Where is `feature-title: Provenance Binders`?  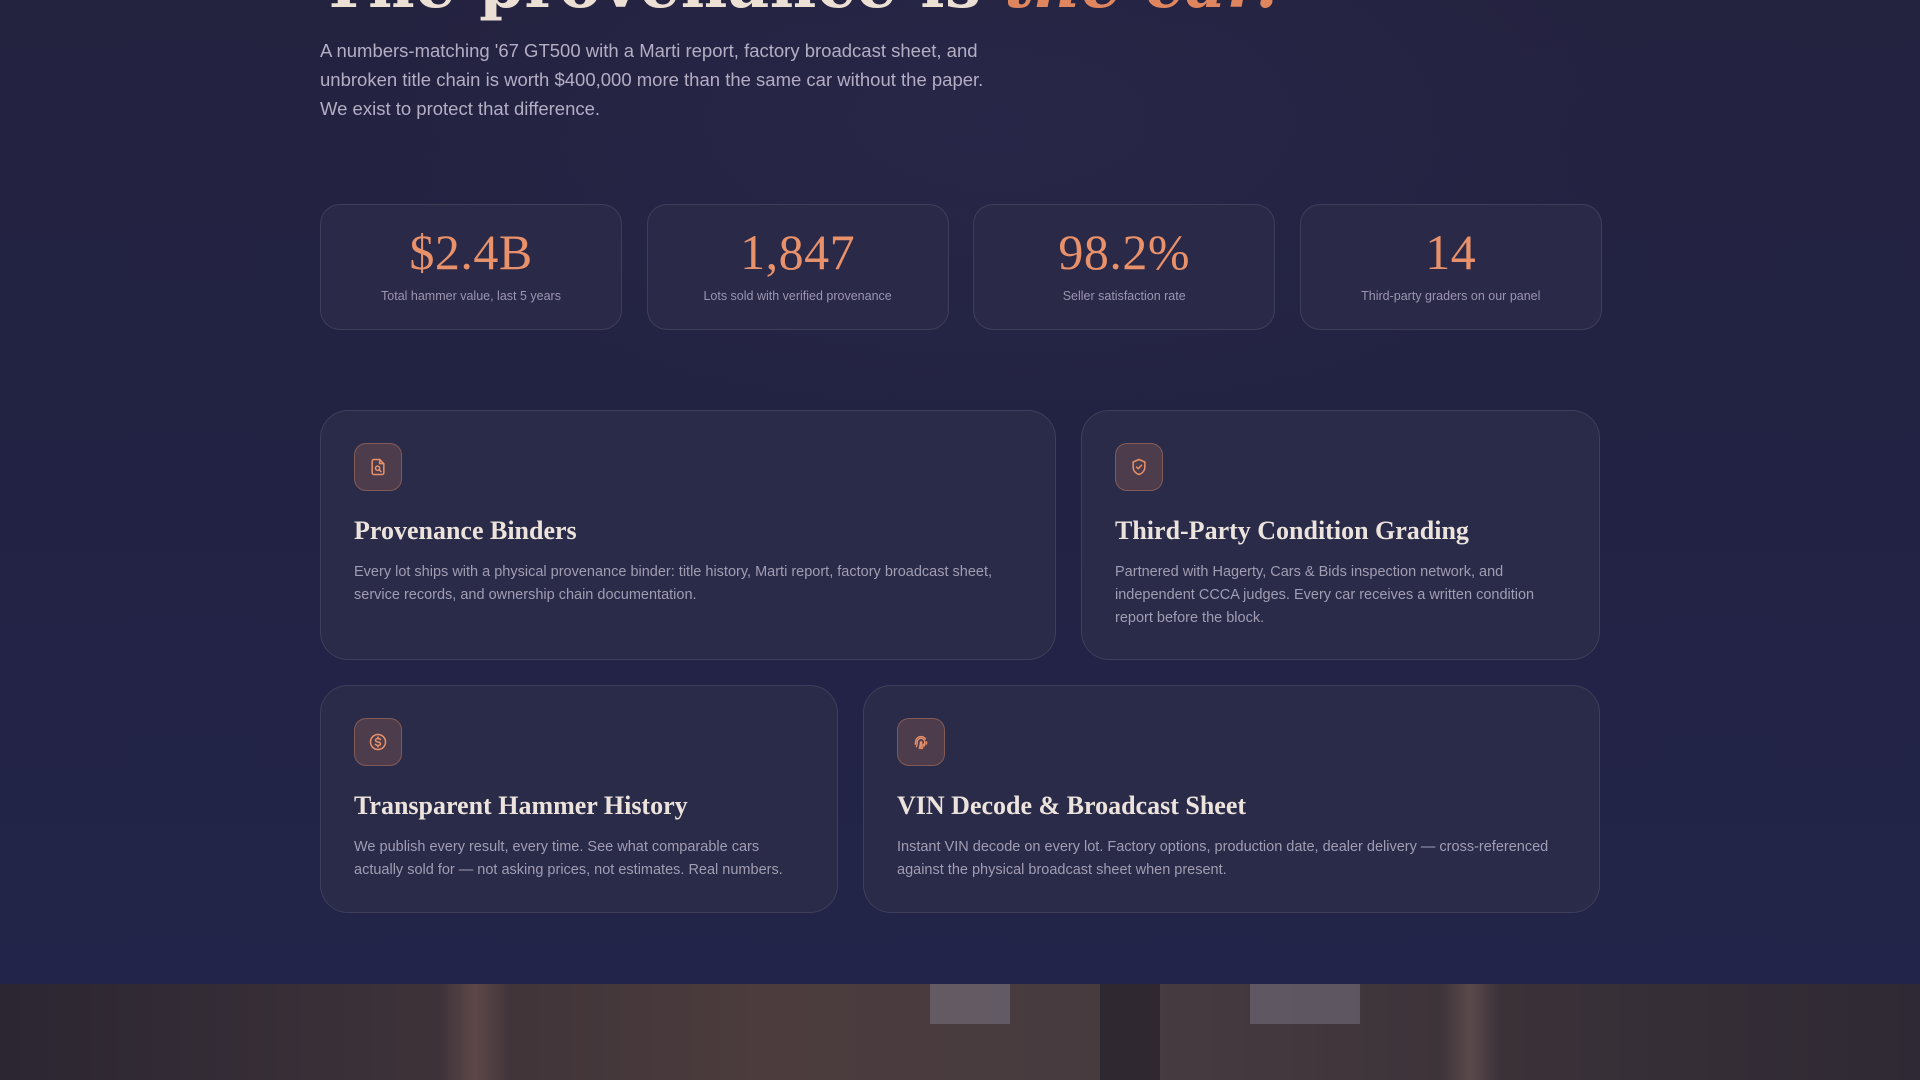 feature-title: Provenance Binders is located at coordinates (465, 530).